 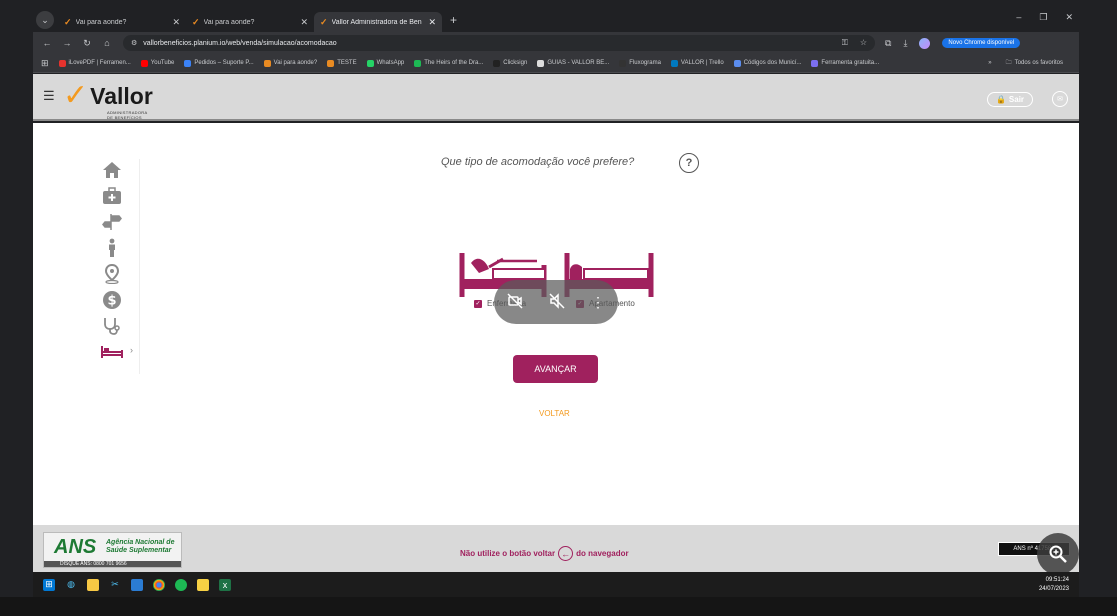 What do you see at coordinates (112, 274) in the screenshot?
I see `location-pin-step-icon` at bounding box center [112, 274].